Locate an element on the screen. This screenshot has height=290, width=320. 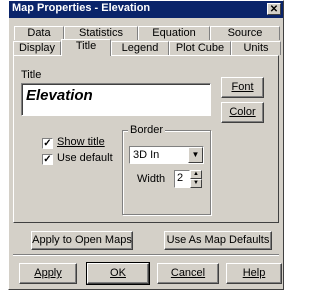
close-button: ✕ is located at coordinates (274, 9).